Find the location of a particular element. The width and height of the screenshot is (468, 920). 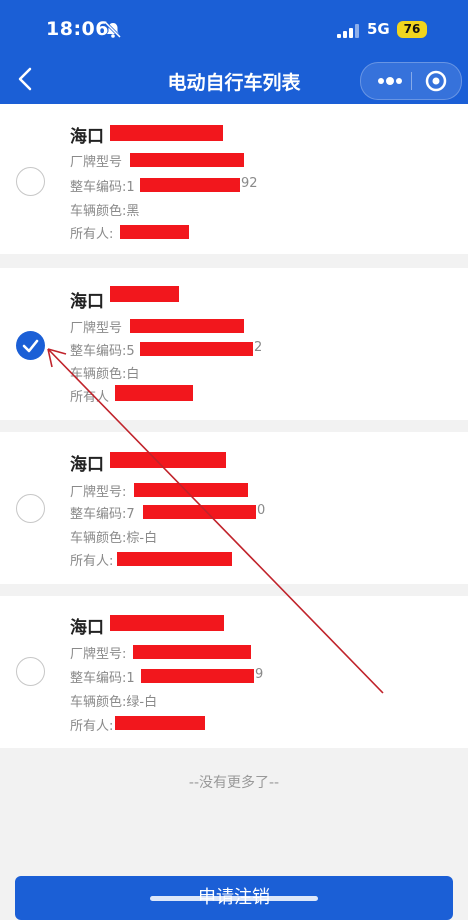

frame-code-label: 整车编码:7 is located at coordinates (102, 514).